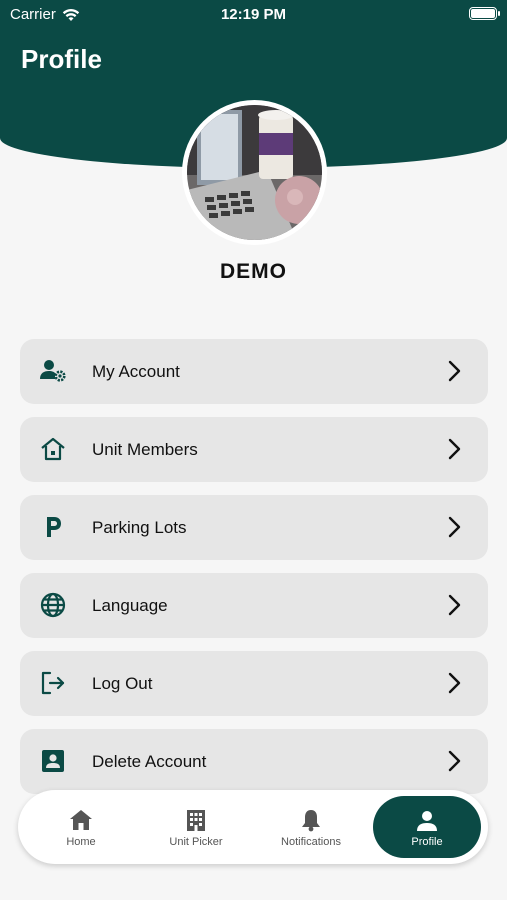 The height and width of the screenshot is (900, 507). Describe the element at coordinates (196, 820) in the screenshot. I see `building-icon` at that location.